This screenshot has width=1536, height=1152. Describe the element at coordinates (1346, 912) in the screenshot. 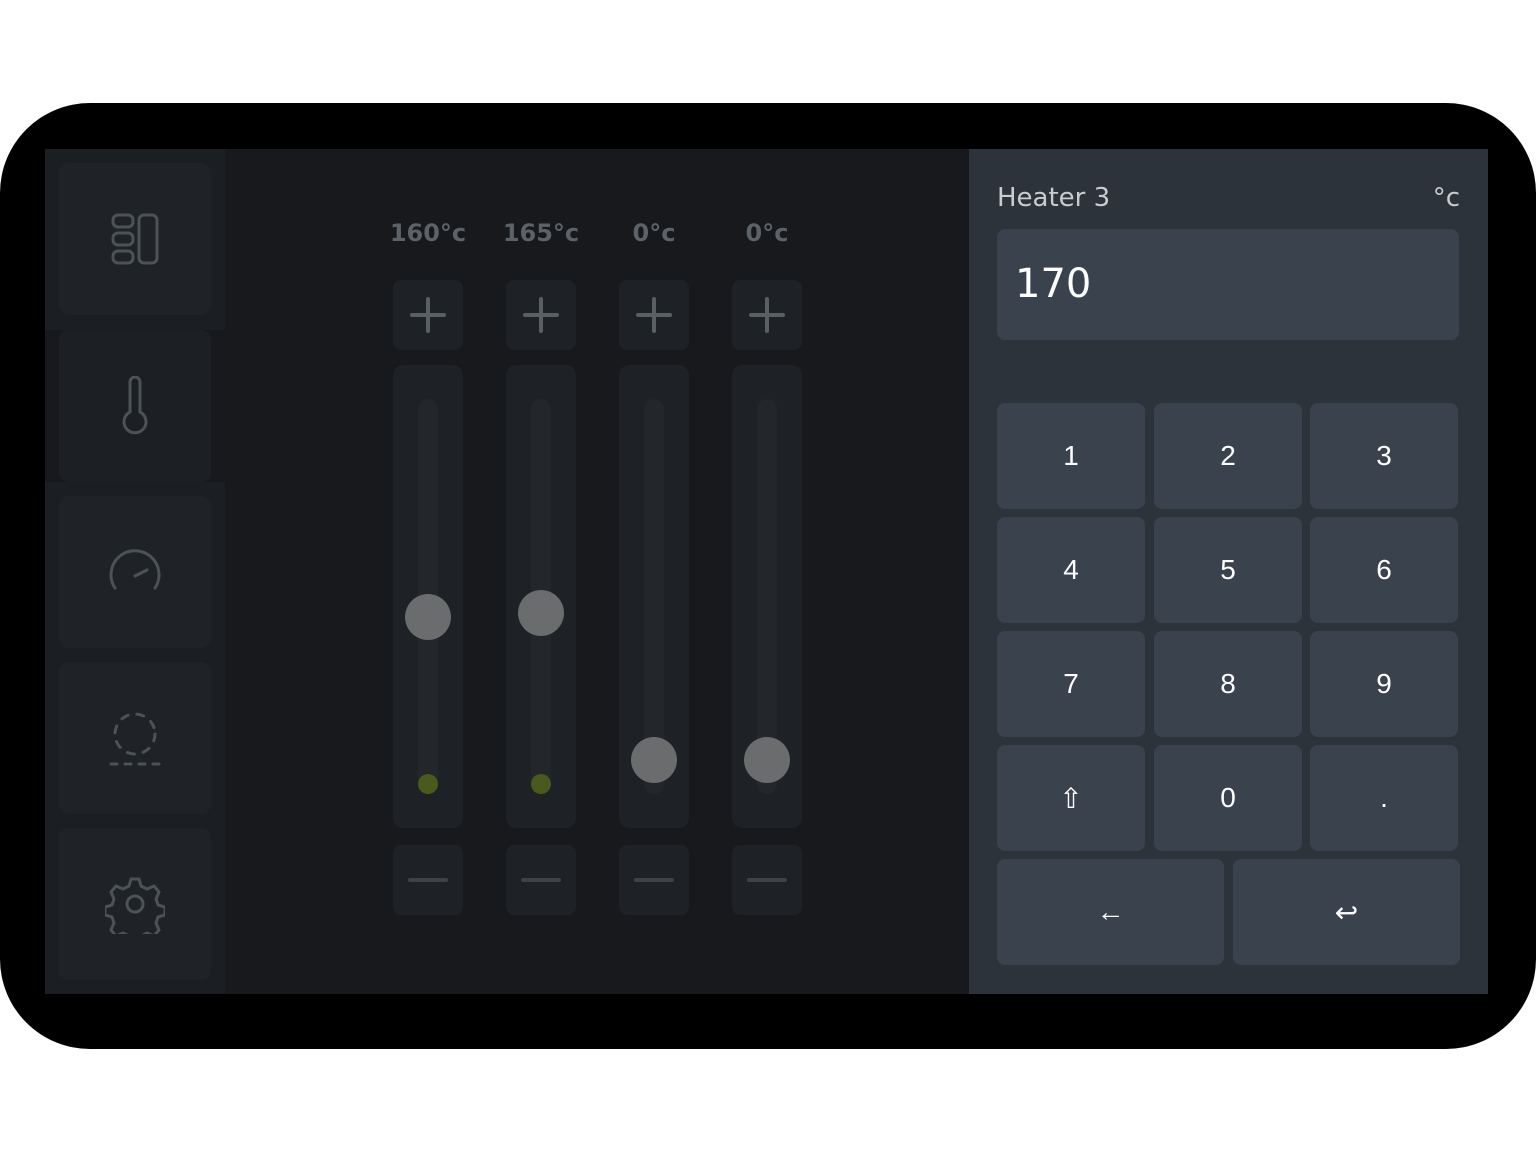

I see `enter-key: ↩` at that location.